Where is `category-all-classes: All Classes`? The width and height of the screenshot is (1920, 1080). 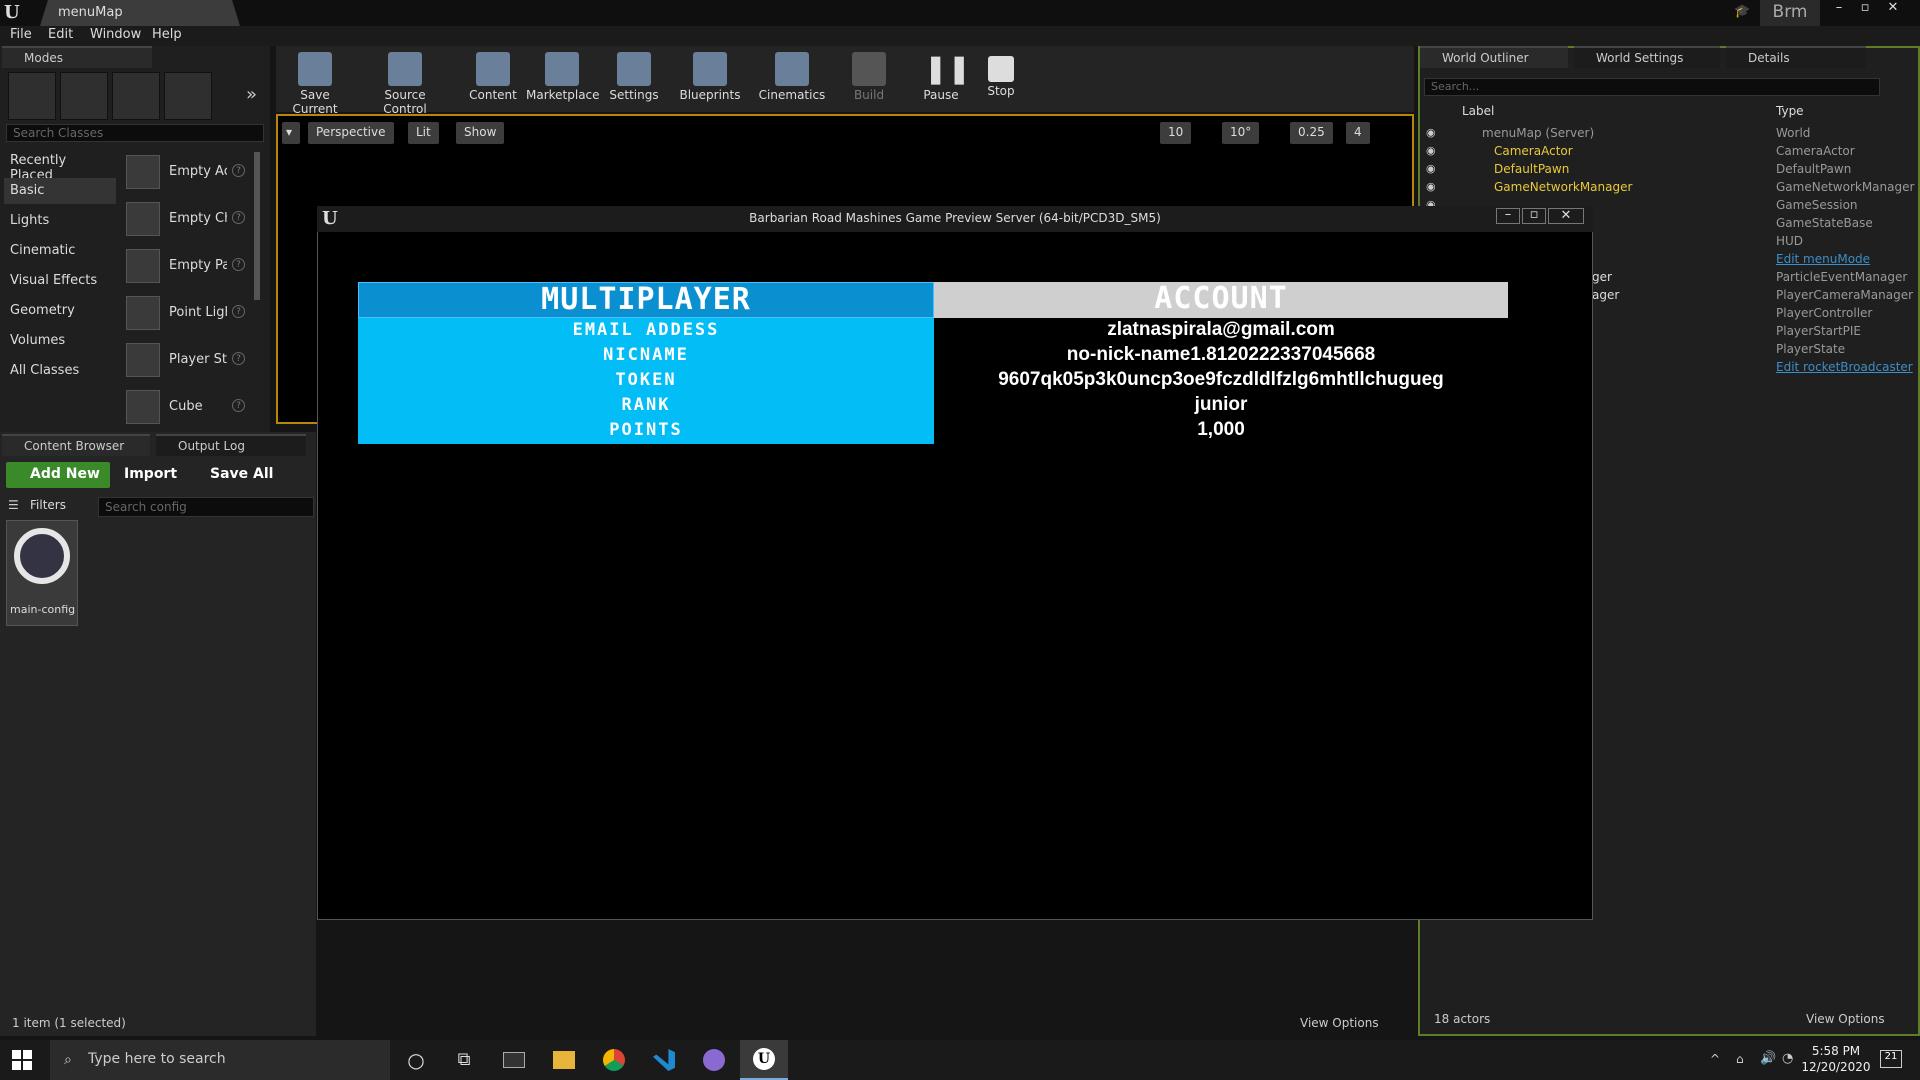 category-all-classes: All Classes is located at coordinates (60, 371).